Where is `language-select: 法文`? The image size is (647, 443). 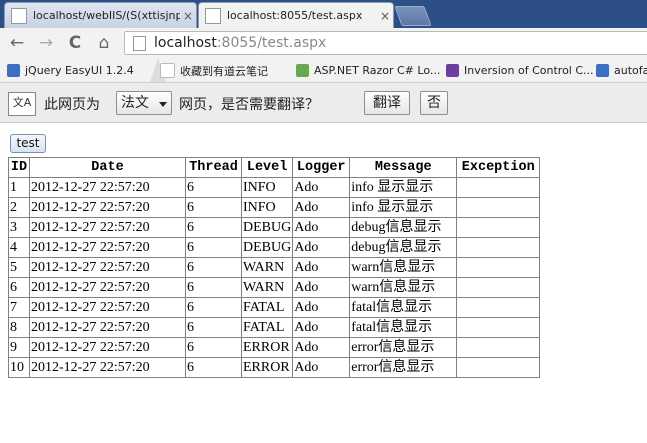
language-select: 法文 is located at coordinates (144, 103).